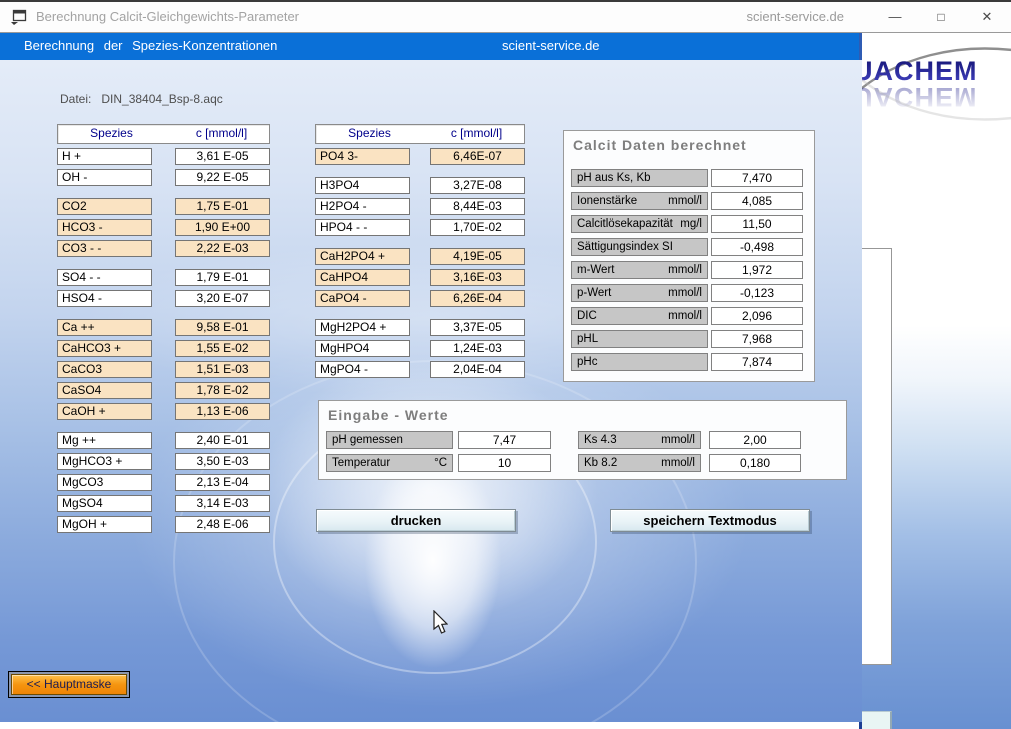 The image size is (1011, 729). I want to click on input-label-text: Temperatur, so click(361, 463).